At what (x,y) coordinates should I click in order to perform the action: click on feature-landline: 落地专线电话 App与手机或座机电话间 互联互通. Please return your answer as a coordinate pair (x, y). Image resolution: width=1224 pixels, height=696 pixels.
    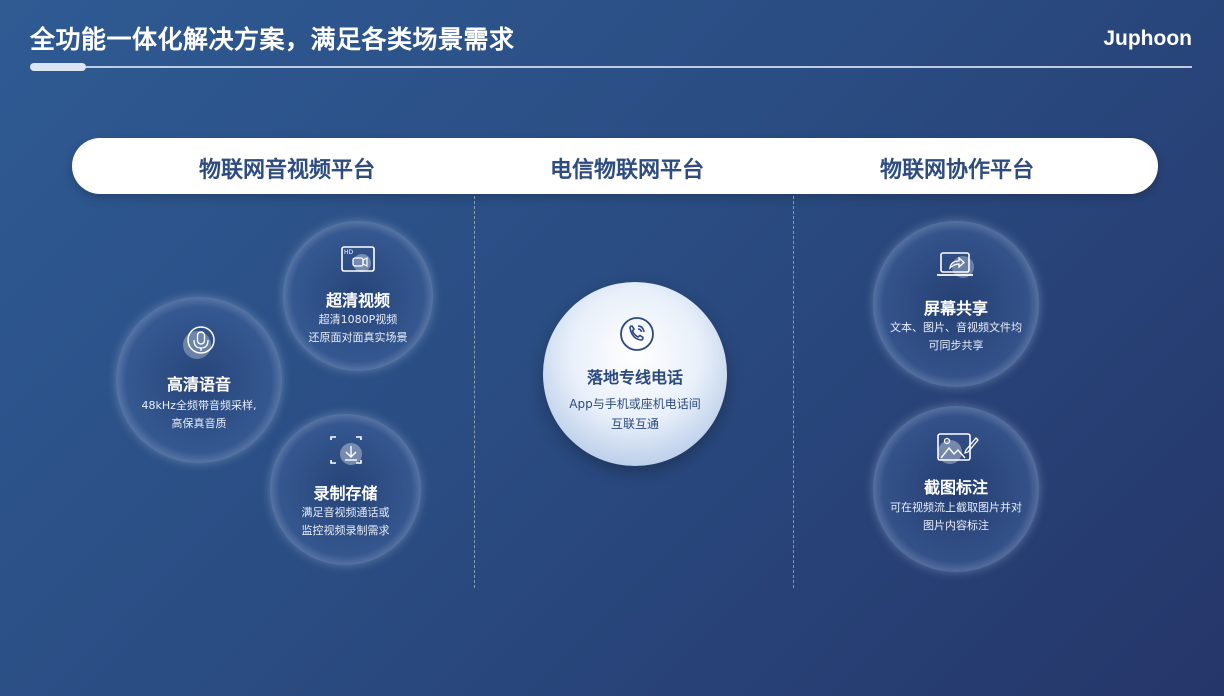
    Looking at the image, I should click on (635, 374).